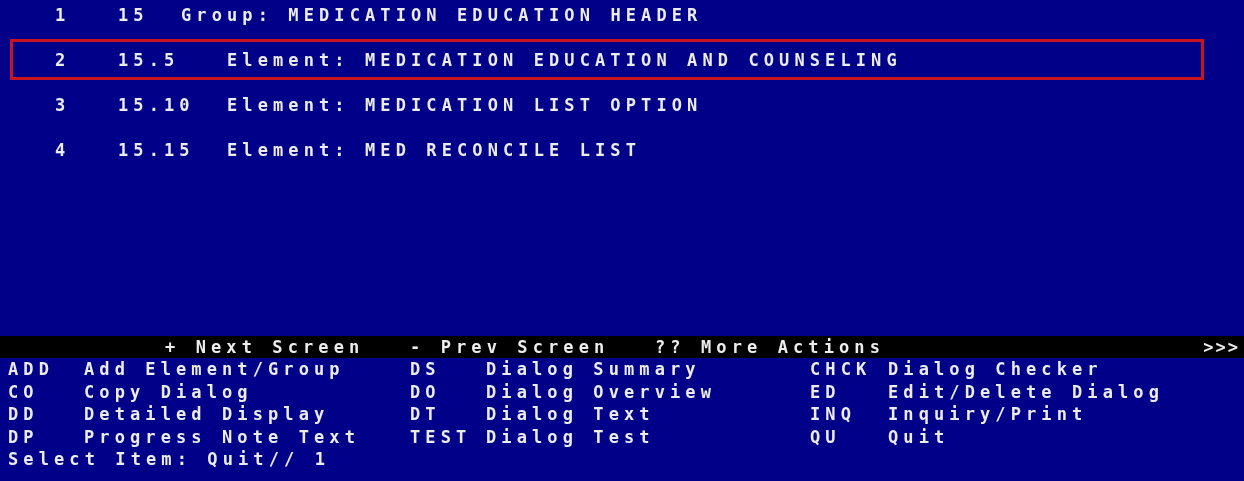  I want to click on item-code: 15.15, so click(157, 149).